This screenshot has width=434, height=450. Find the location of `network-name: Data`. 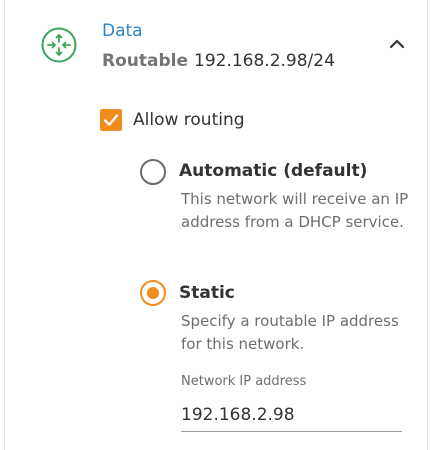

network-name: Data is located at coordinates (122, 31).